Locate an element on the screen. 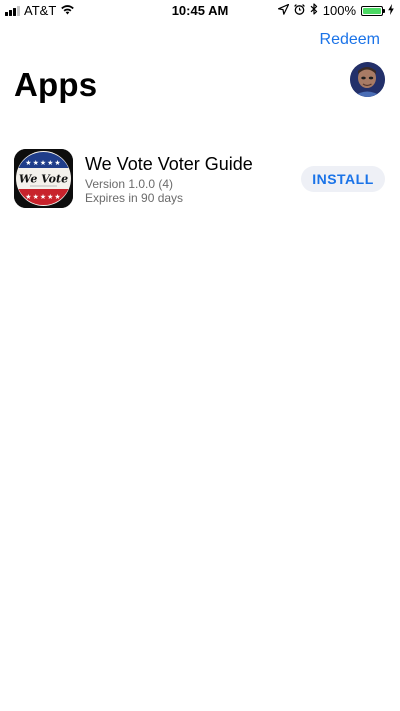 Image resolution: width=400 pixels, height=711 pixels. we-vote-app-icon: ★★★★★ ★★★★★ We Vote is located at coordinates (43, 178).